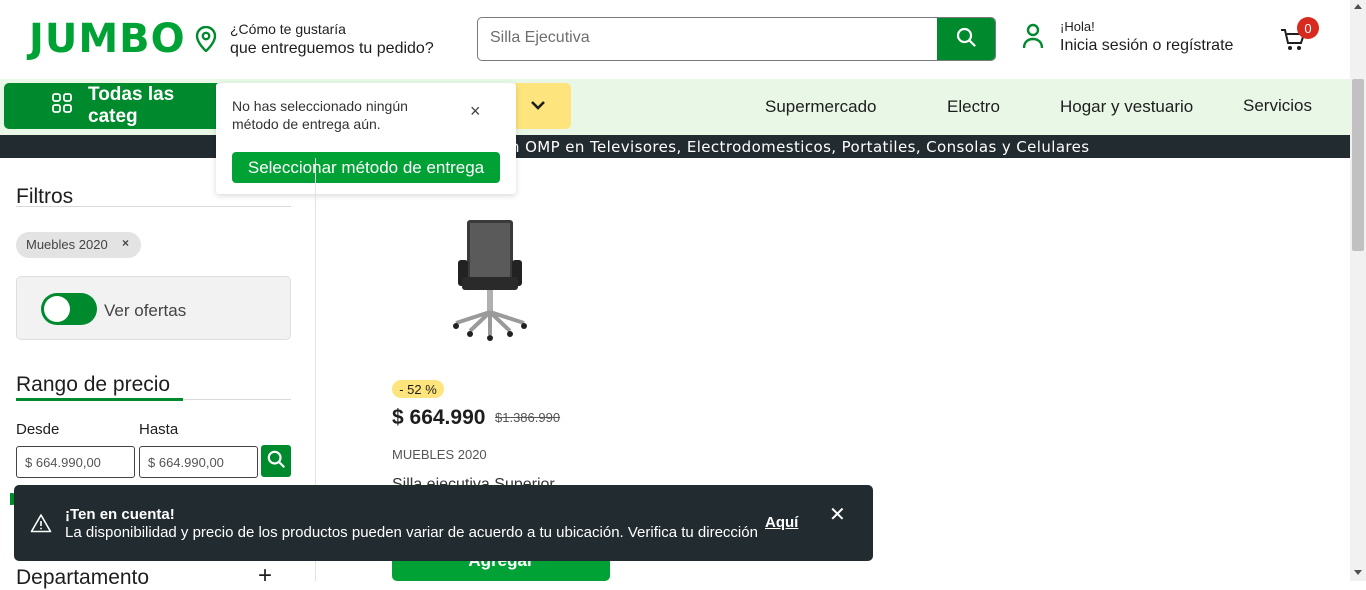  I want to click on search-bar, so click(736, 39).